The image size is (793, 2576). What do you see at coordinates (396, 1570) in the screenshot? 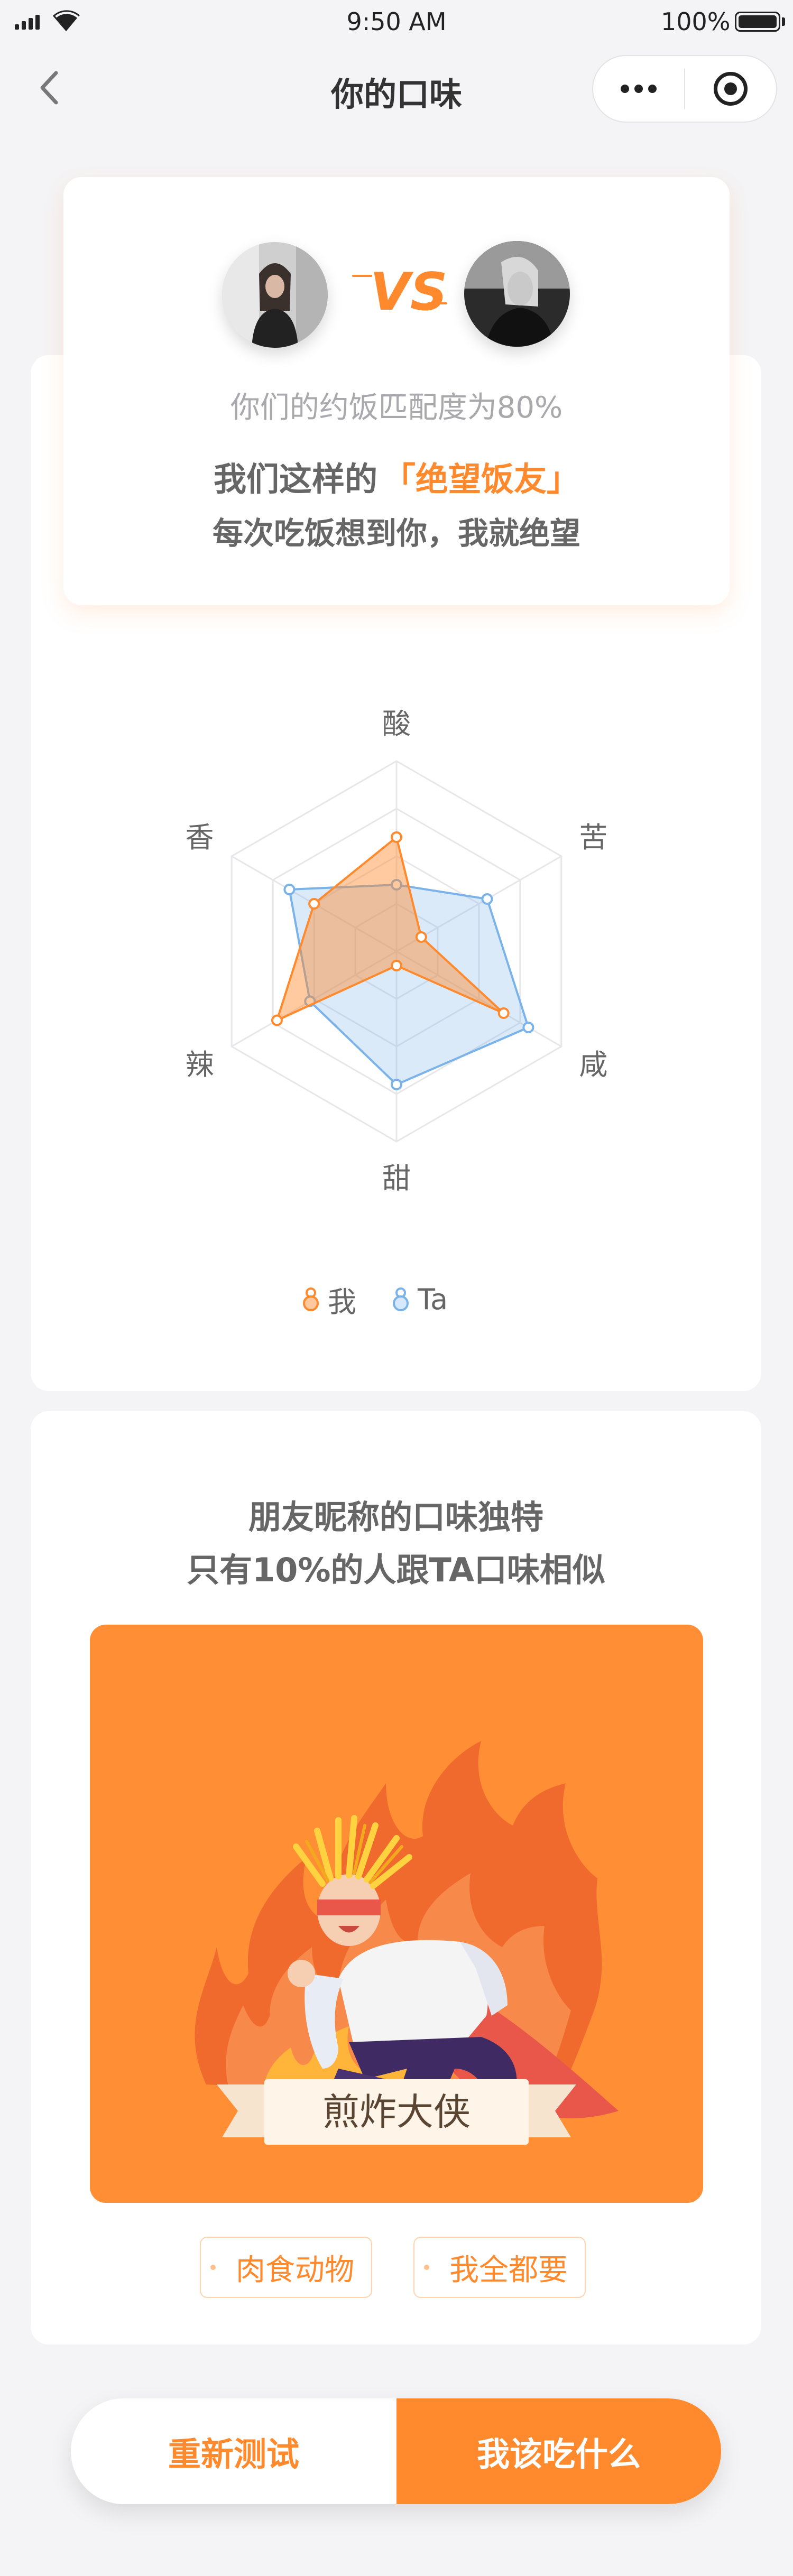
I see `unique-subtitle: 只有10%的人跟TA口味相似` at bounding box center [396, 1570].